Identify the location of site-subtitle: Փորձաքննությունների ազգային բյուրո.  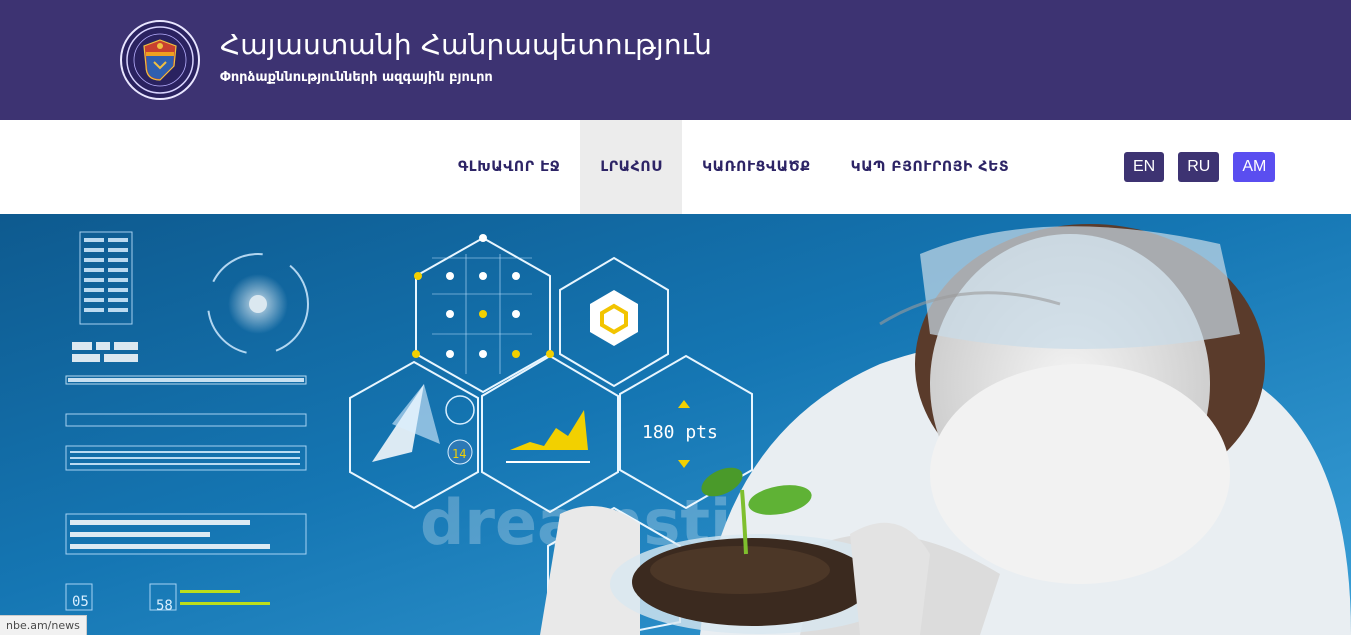
(356, 77).